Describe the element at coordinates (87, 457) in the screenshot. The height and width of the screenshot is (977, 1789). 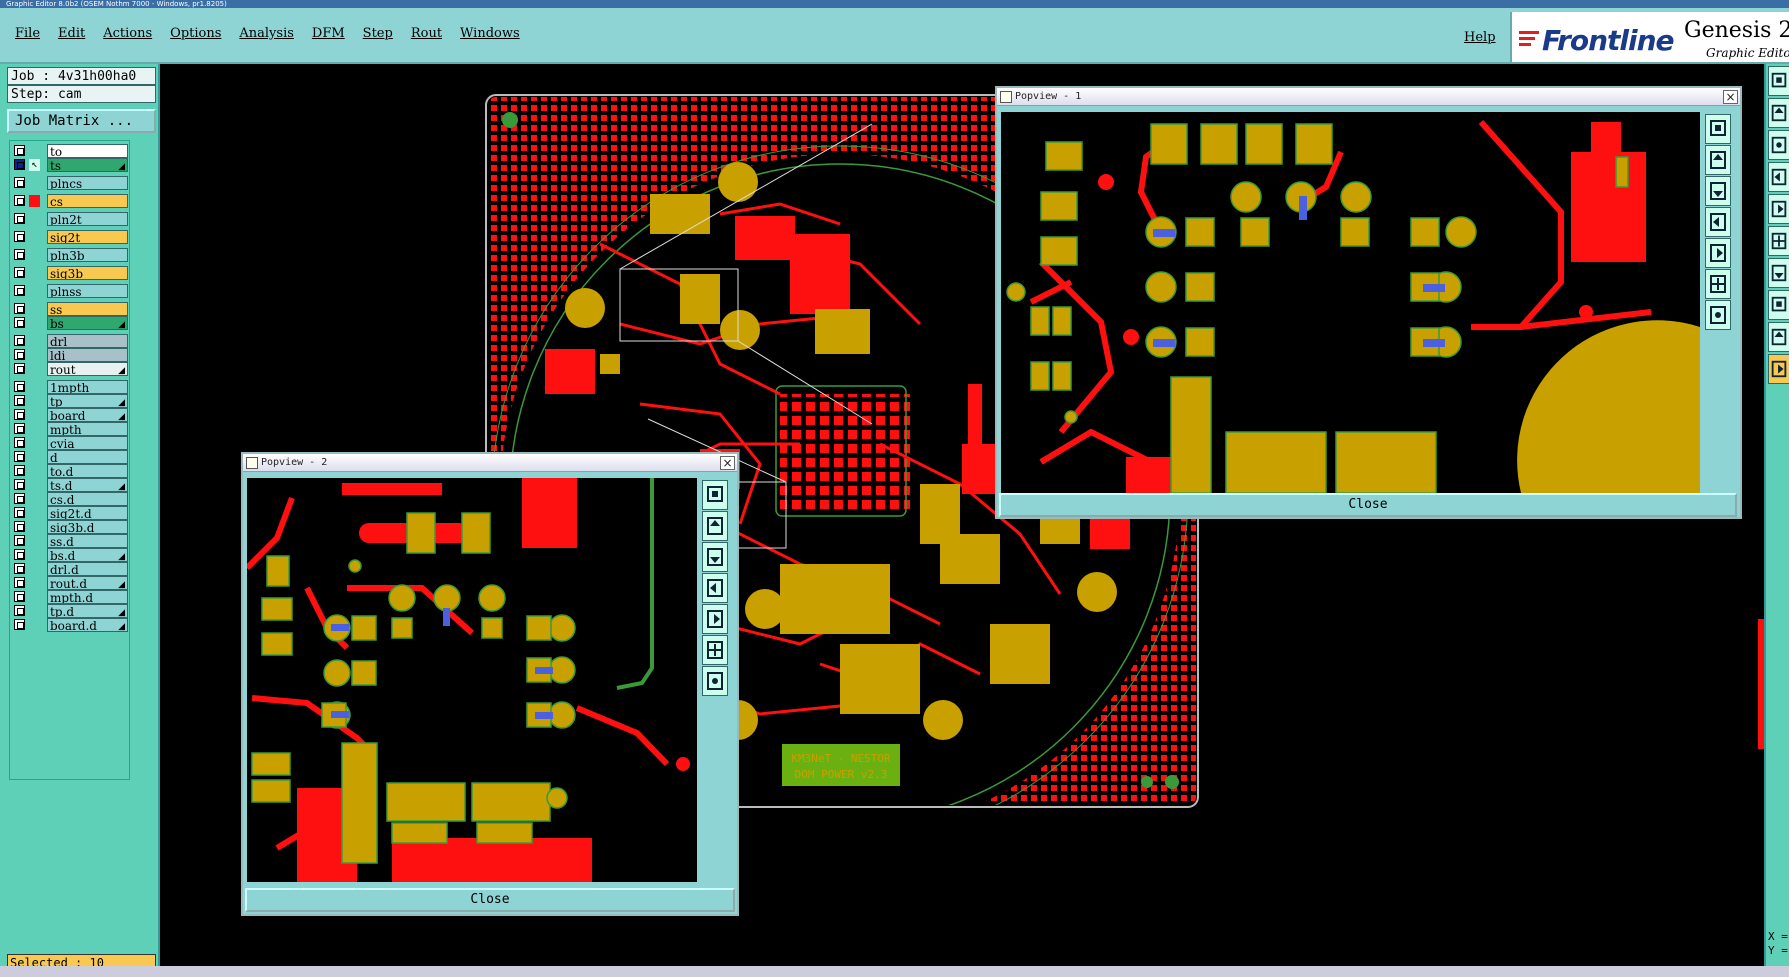
I see `layer-name: d` at that location.